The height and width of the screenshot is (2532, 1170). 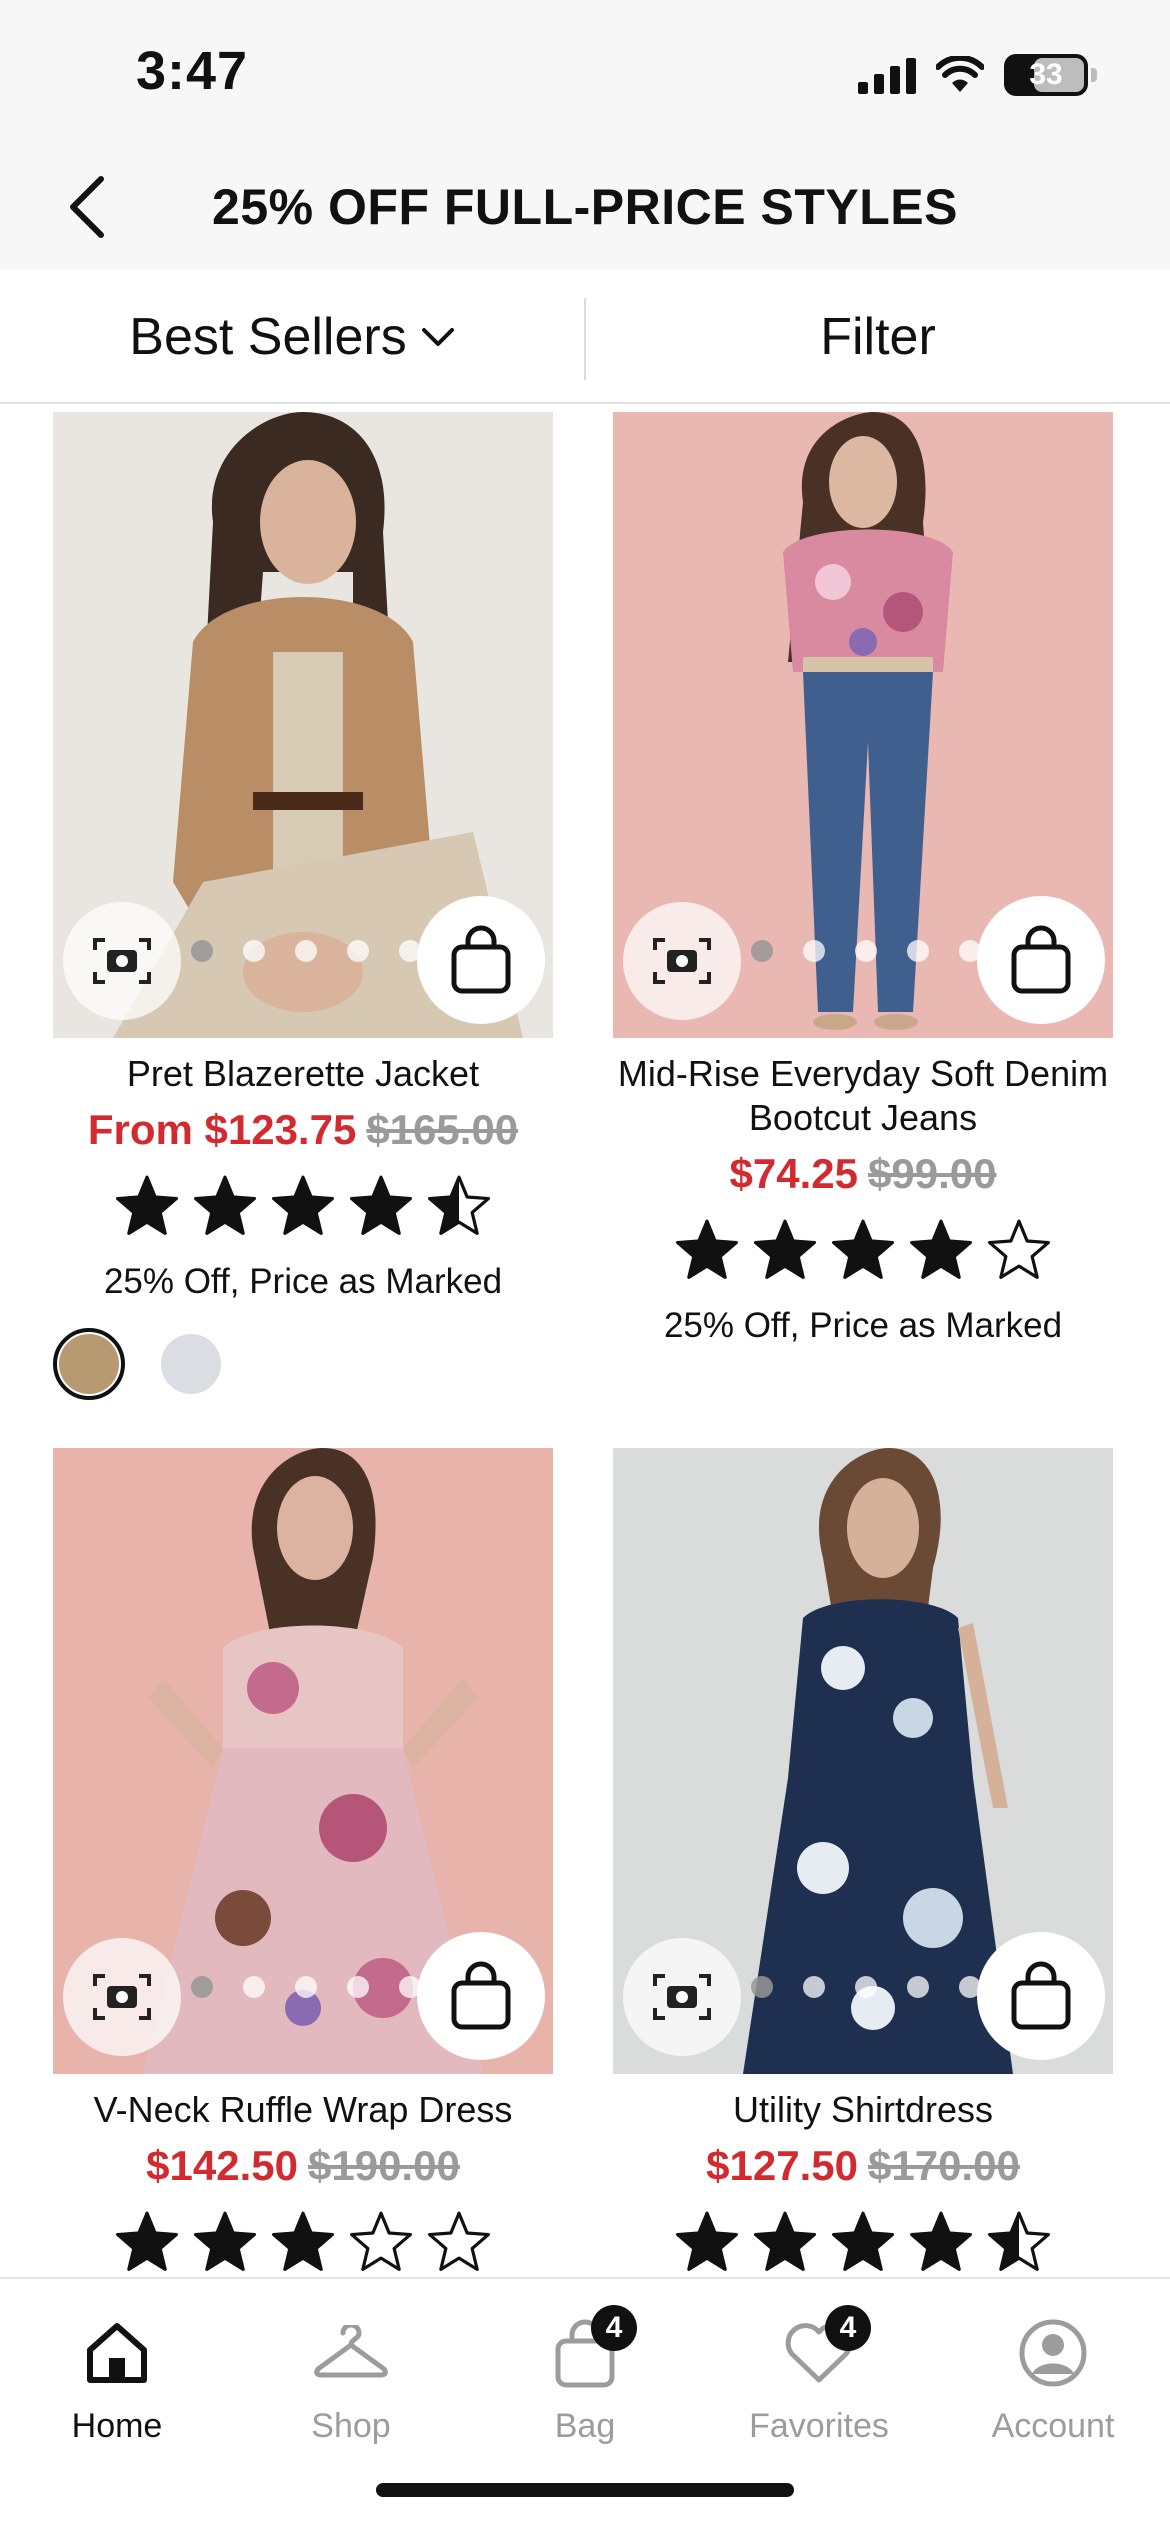 I want to click on status-time: 3:47, so click(x=192, y=71).